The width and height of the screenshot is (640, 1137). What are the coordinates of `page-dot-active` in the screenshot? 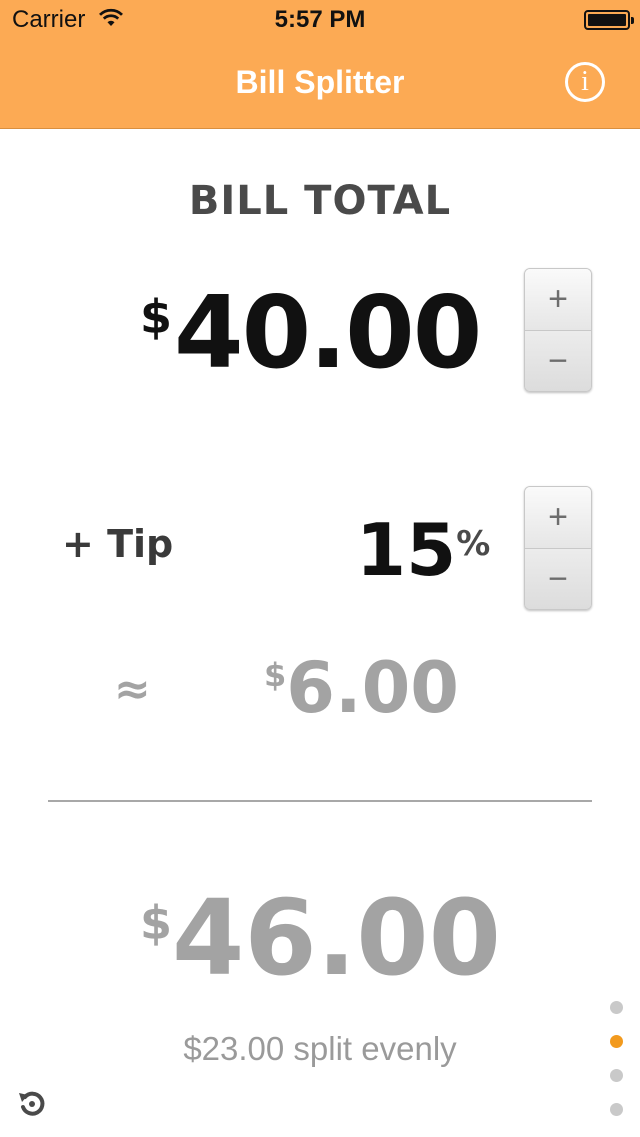 It's located at (616, 1041).